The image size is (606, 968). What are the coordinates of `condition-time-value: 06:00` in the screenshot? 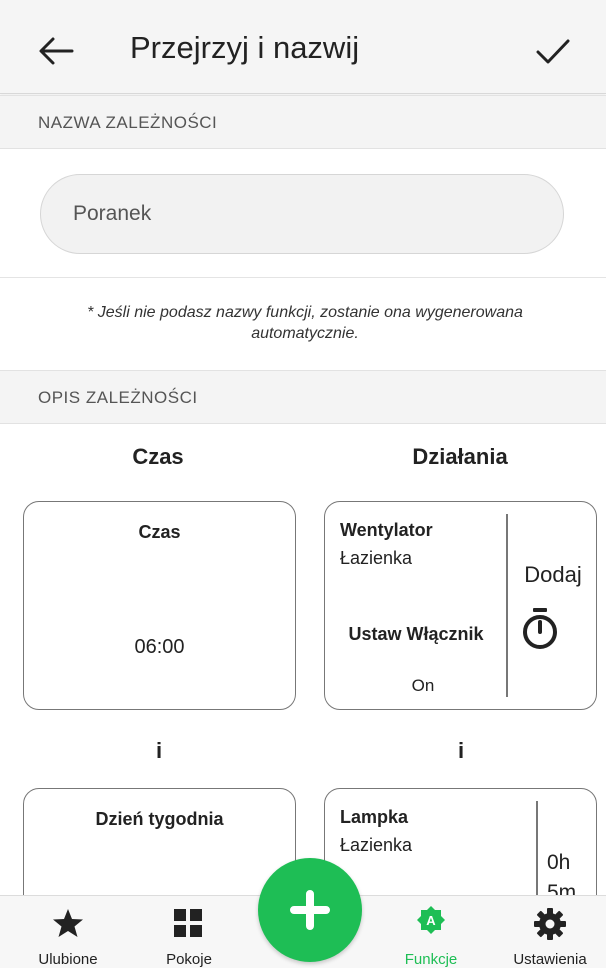 It's located at (159, 647).